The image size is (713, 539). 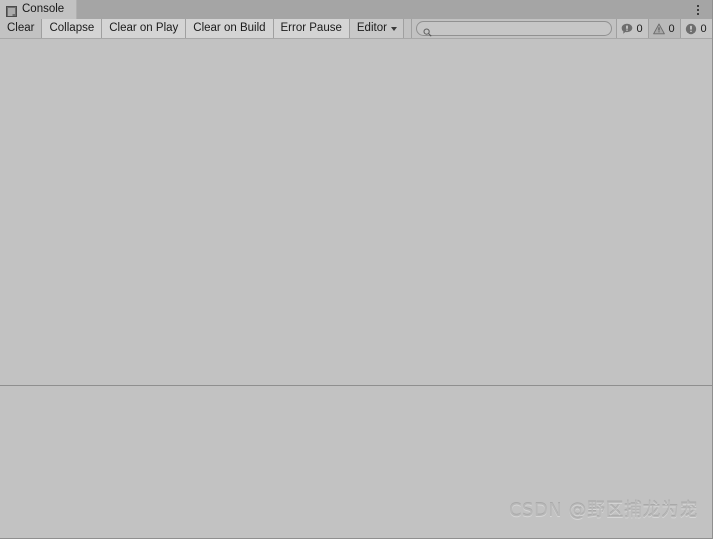 What do you see at coordinates (698, 9) in the screenshot?
I see `kebab-menu-icon` at bounding box center [698, 9].